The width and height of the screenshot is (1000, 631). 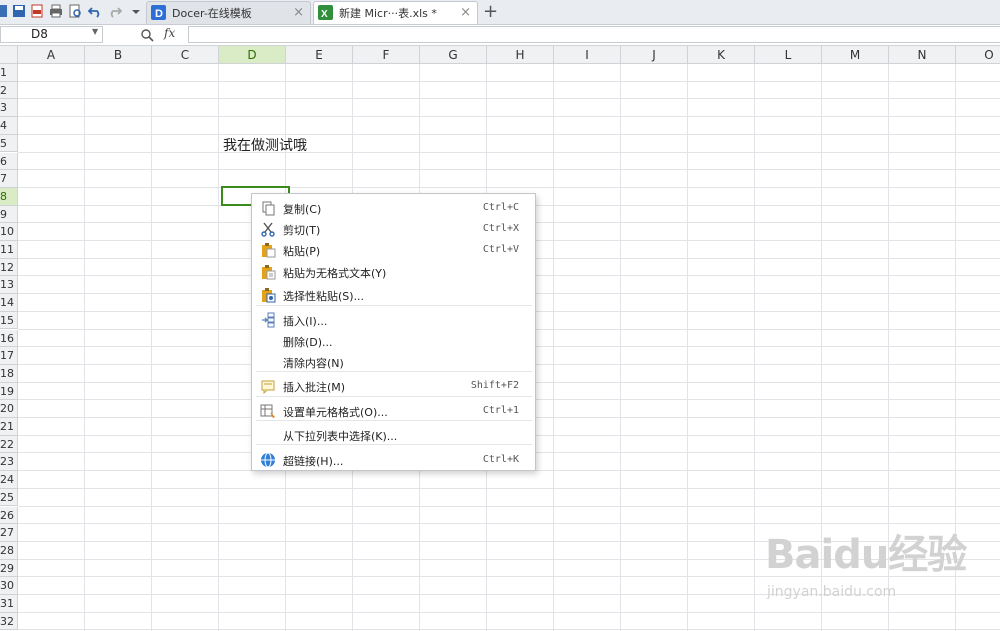 I want to click on select-all-corner, so click(x=9, y=55).